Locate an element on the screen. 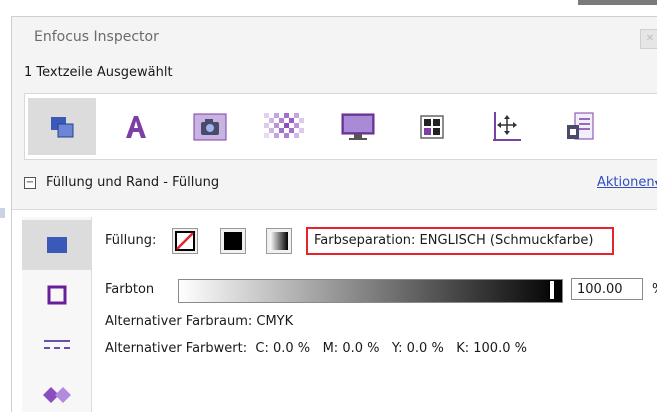  toolbar-button-image is located at coordinates (210, 126).